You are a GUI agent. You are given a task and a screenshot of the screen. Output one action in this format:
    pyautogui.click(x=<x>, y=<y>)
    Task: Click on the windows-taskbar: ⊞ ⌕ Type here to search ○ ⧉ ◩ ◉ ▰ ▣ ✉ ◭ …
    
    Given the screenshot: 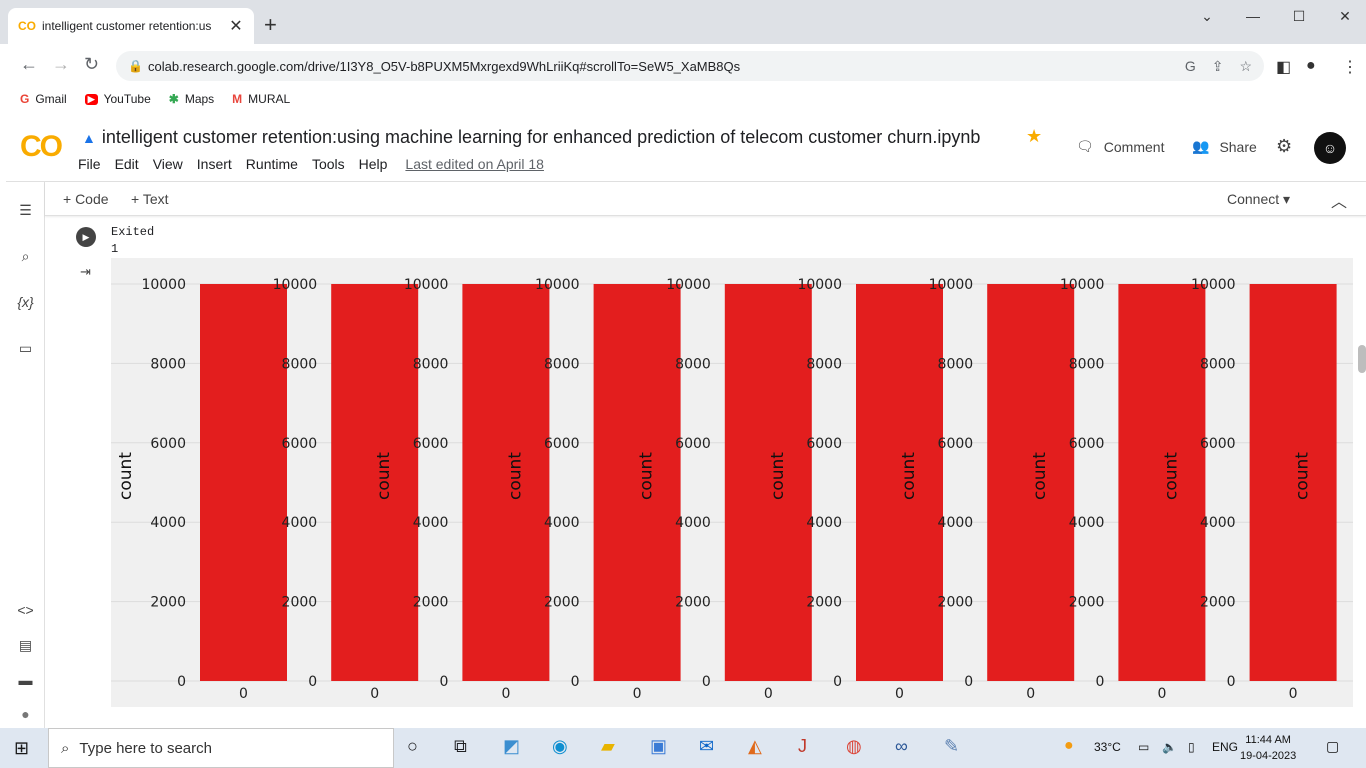 What is the action you would take?
    pyautogui.click(x=683, y=748)
    